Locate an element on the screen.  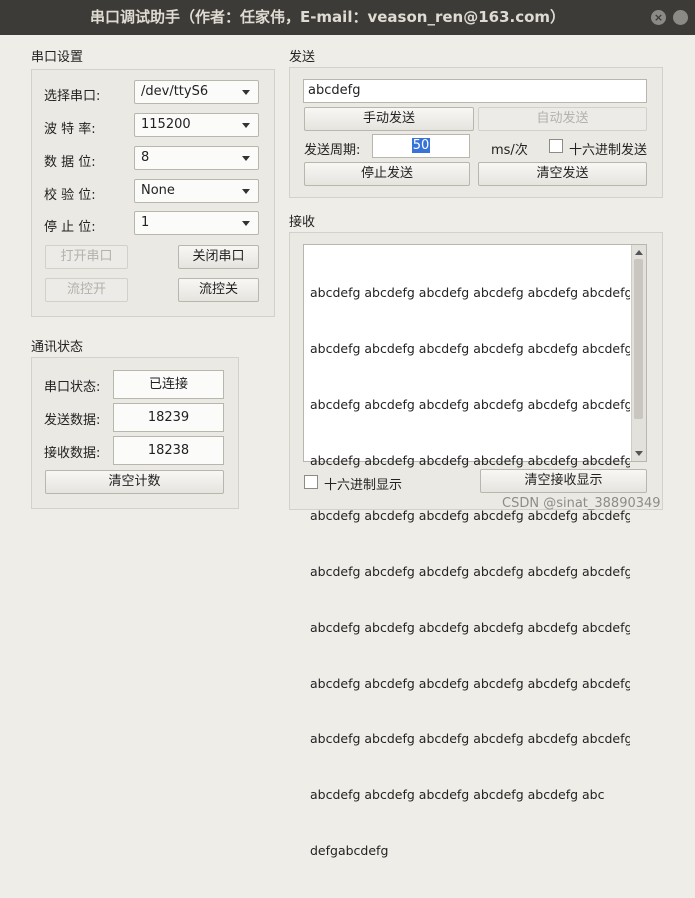
databits-select: 8 is located at coordinates (196, 158).